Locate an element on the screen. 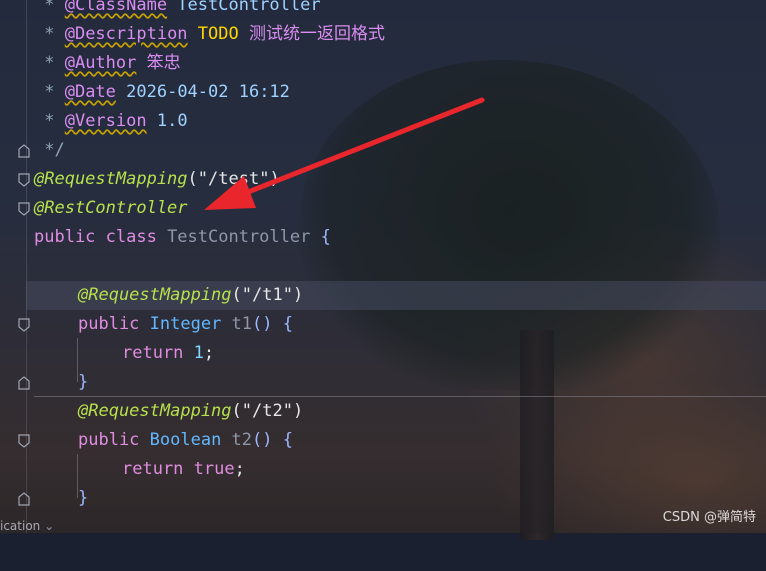 The width and height of the screenshot is (766, 571). code-line: * @Description TODO 测试统一返回格式 is located at coordinates (209, 34).